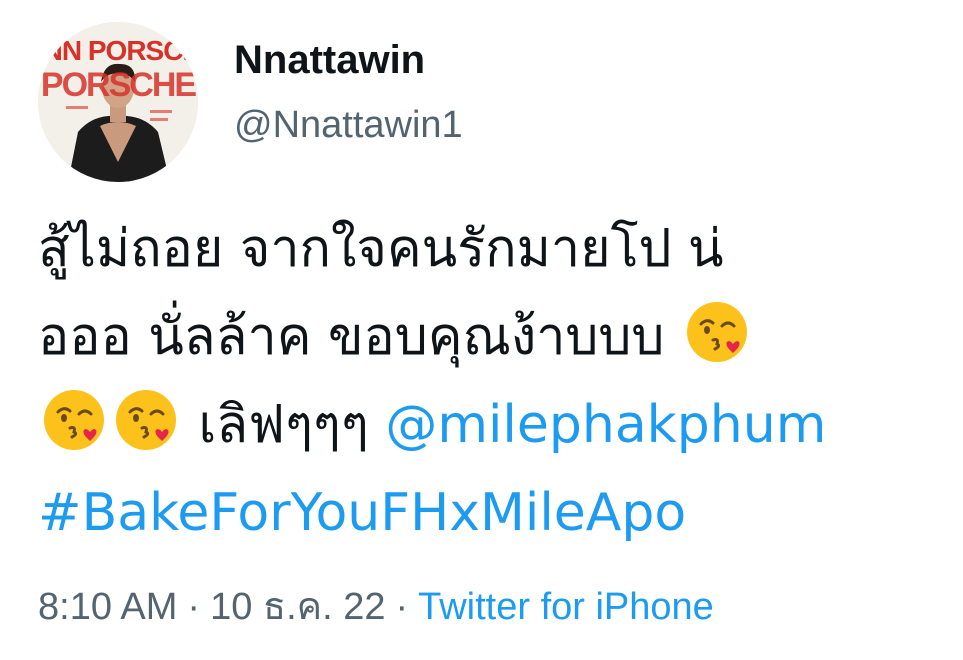 The width and height of the screenshot is (963, 660). I want to click on avatar: KINN PORSCHE PORSCHE, so click(118, 102).